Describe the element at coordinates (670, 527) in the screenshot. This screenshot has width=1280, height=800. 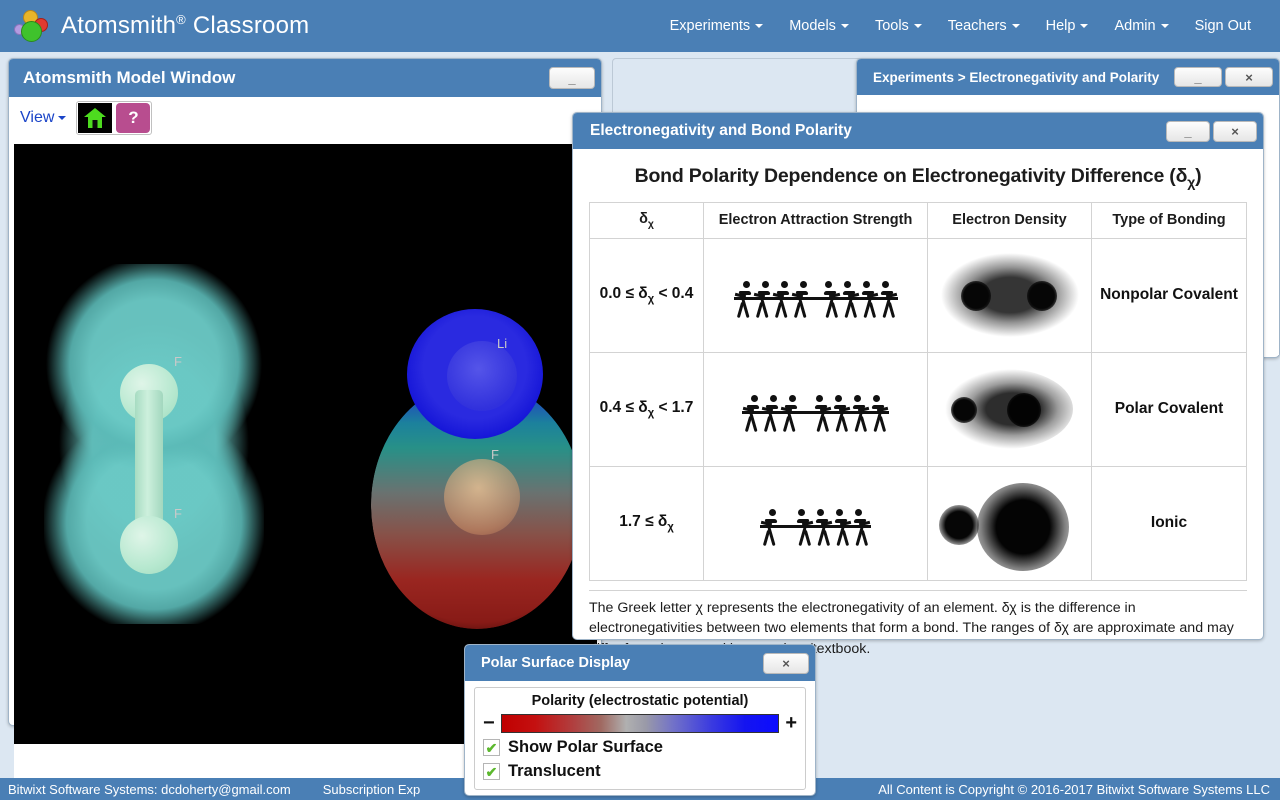
I see `range-sub: χ` at that location.